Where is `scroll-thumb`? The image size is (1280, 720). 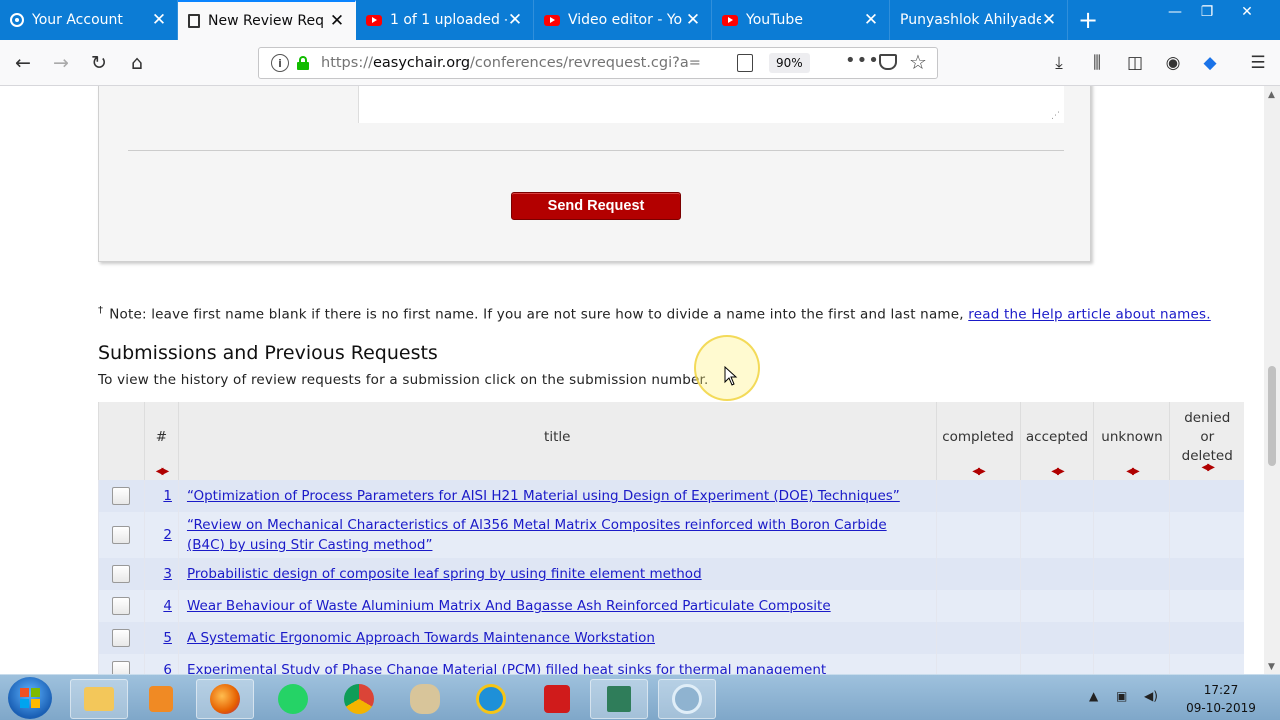
scroll-thumb is located at coordinates (1272, 416).